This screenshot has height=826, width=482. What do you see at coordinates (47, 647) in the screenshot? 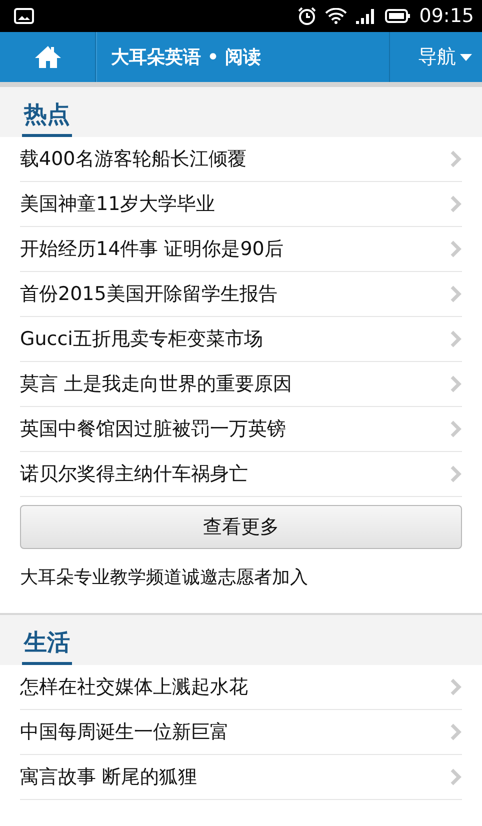
I see `section-title: 生活` at bounding box center [47, 647].